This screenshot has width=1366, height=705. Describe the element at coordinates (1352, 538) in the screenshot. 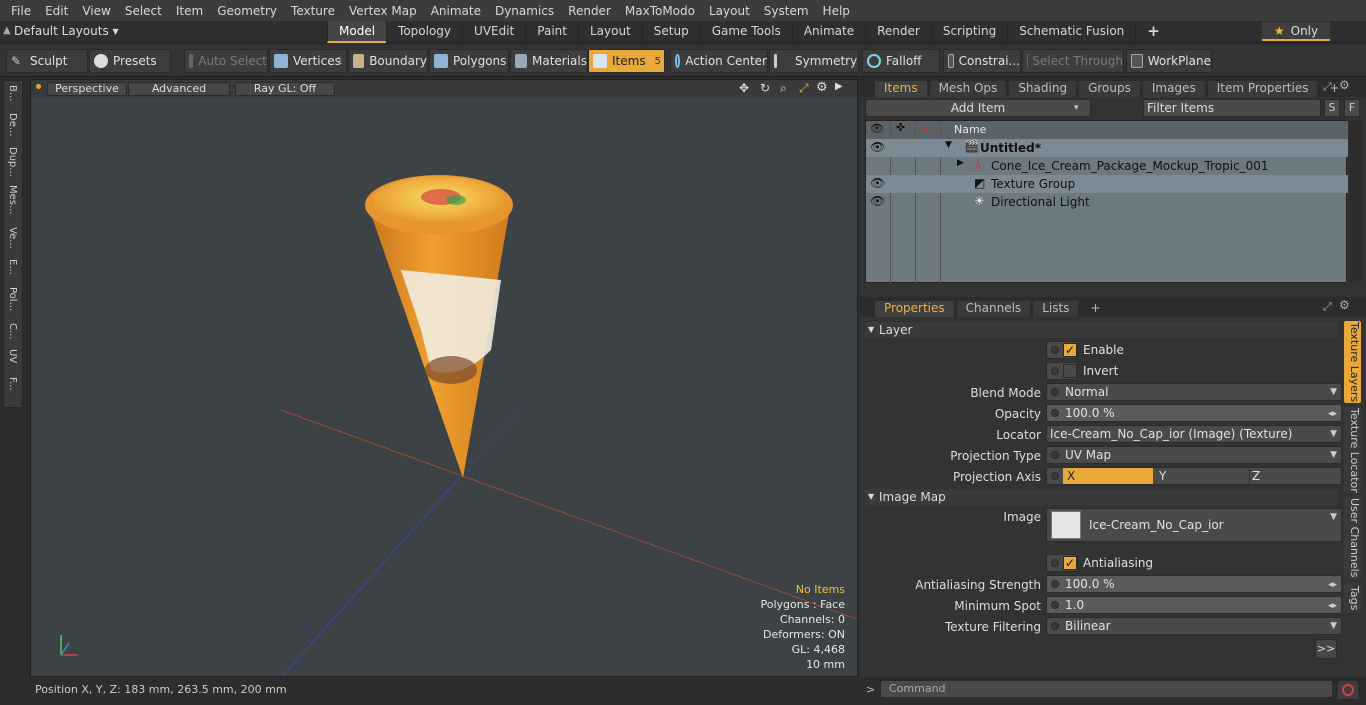

I see `tab-user-channels: User Channels` at that location.